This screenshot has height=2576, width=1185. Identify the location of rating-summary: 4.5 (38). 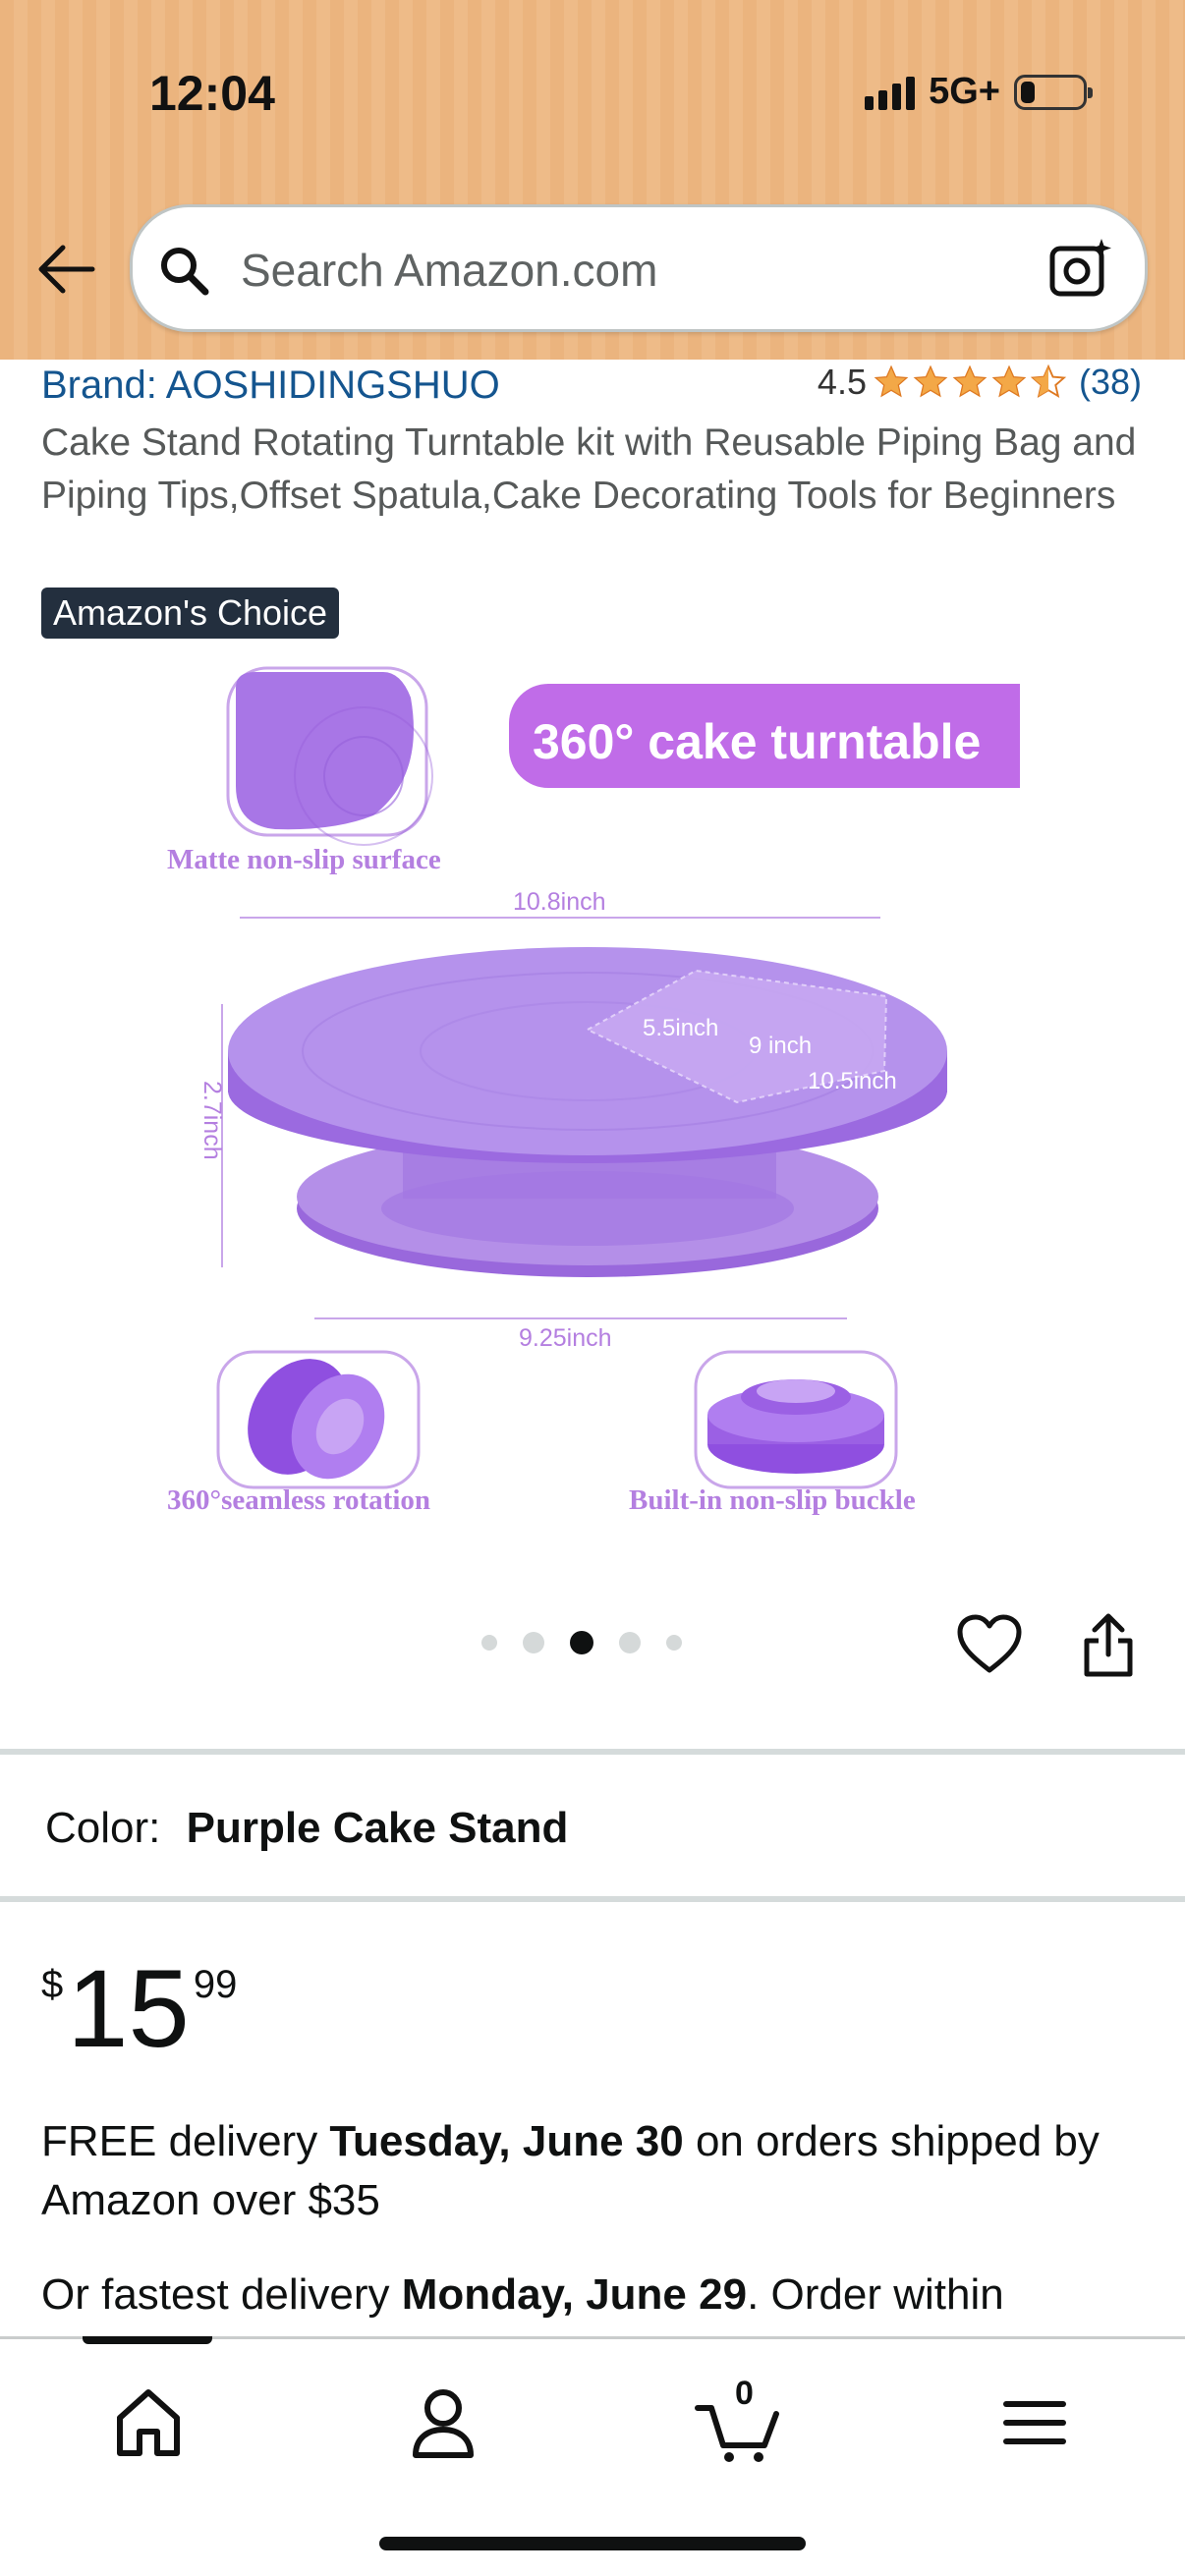
(980, 382).